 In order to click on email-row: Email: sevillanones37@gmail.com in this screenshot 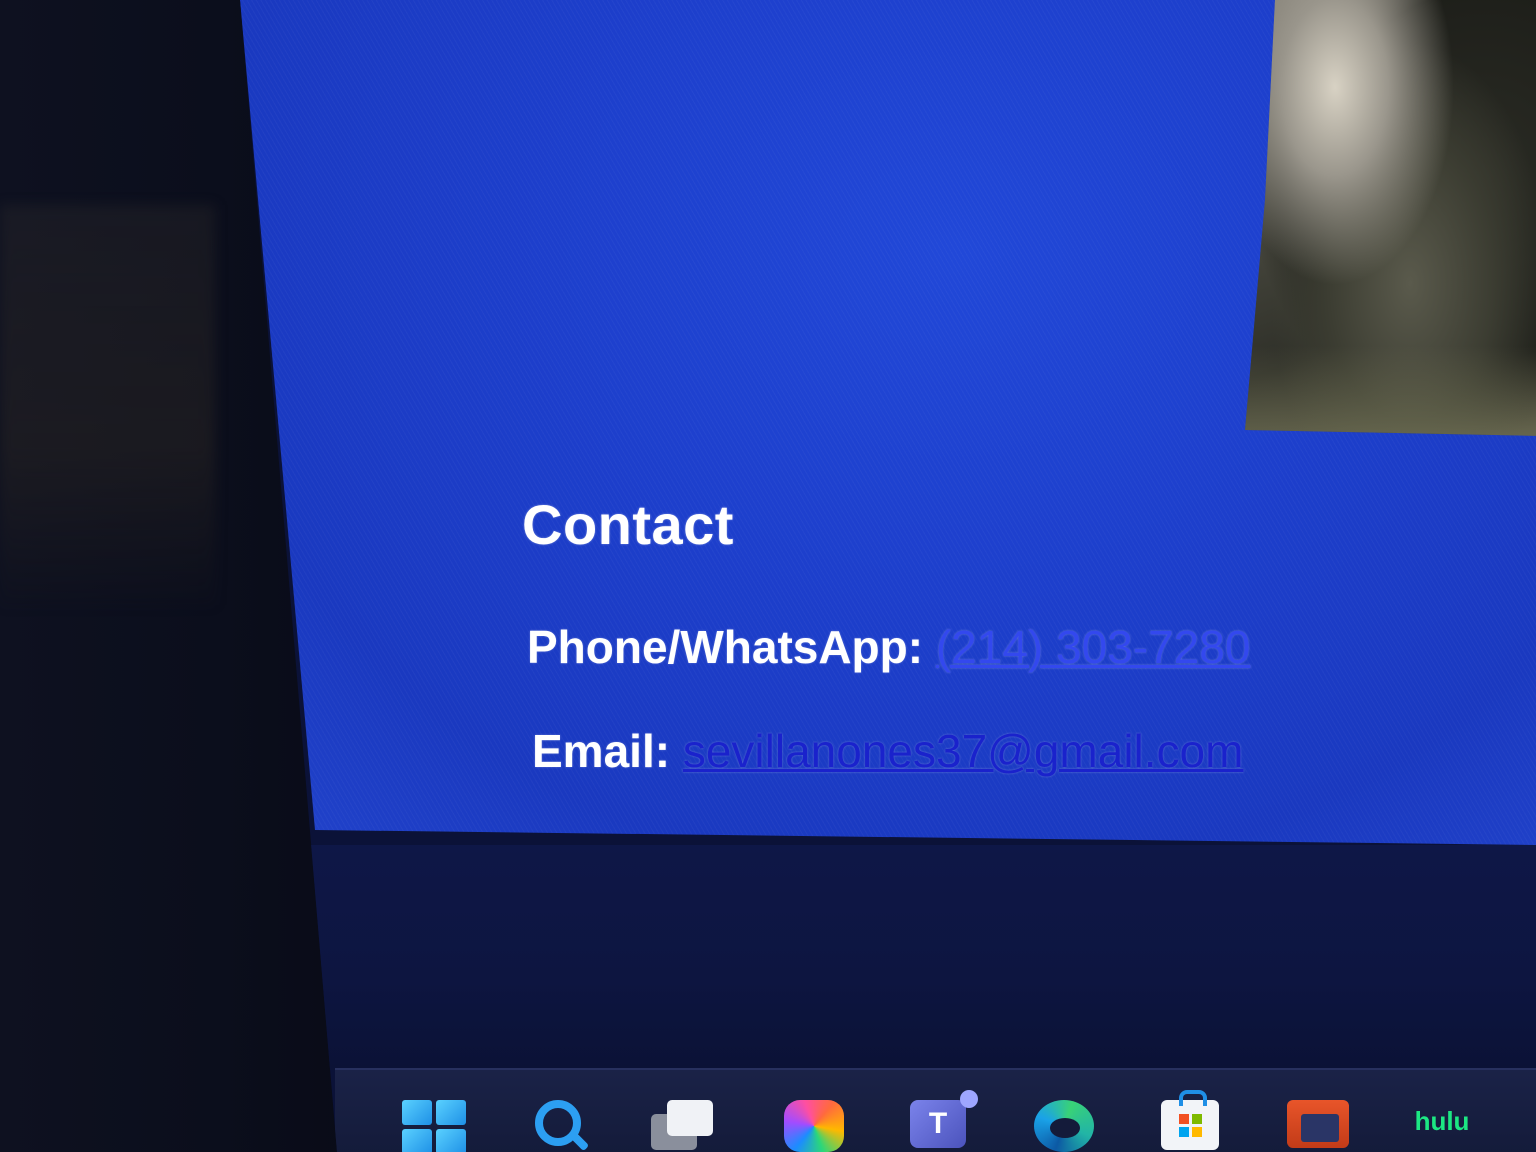, I will do `click(887, 751)`.